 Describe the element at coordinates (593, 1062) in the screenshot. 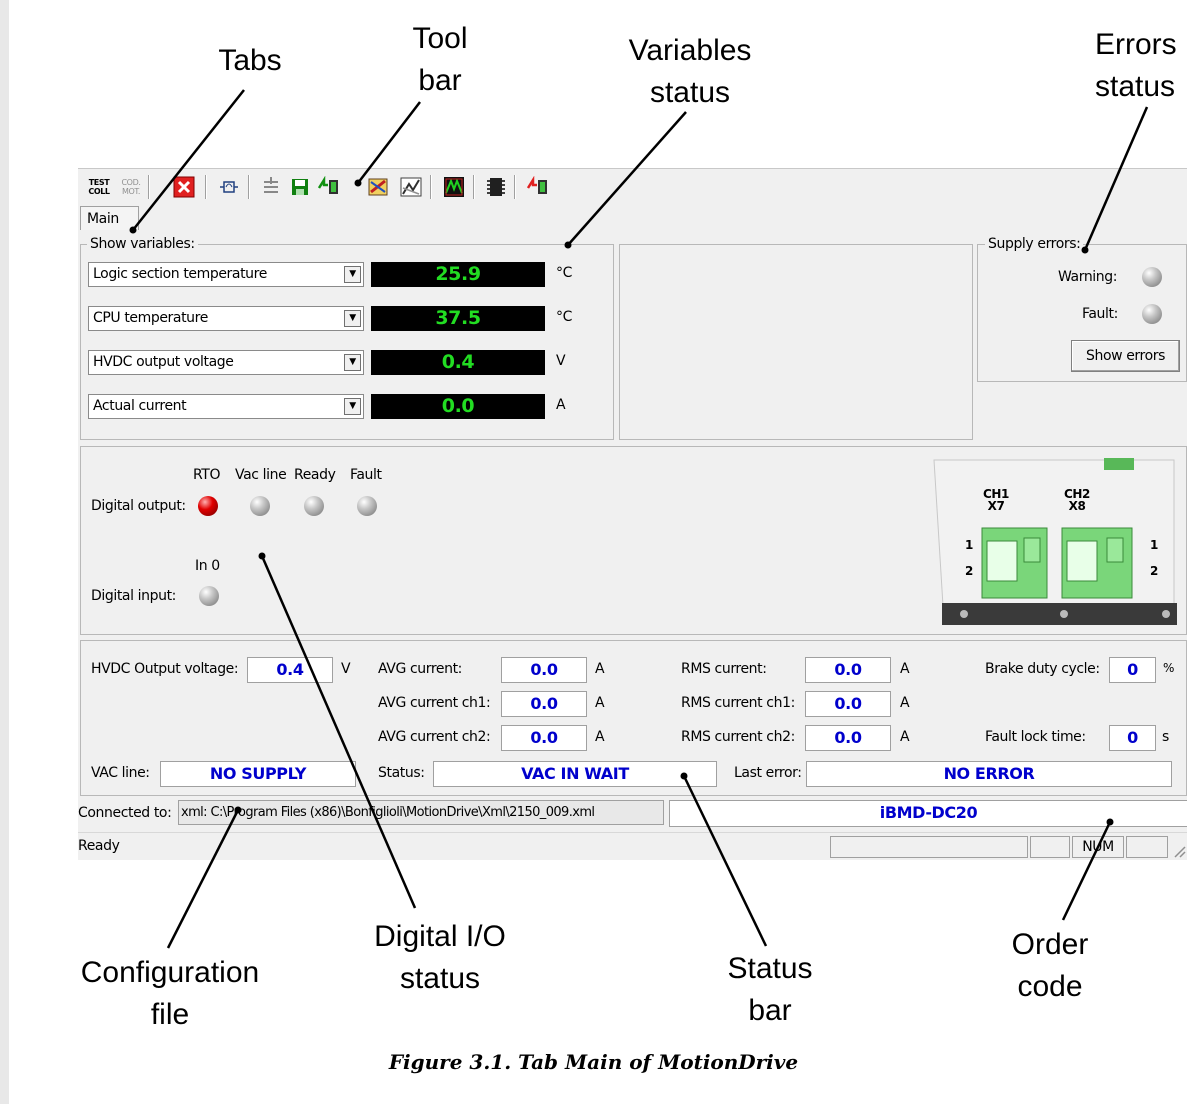

I see `figure-caption: Figure 3.1. Tab Main of MotionDrive` at that location.